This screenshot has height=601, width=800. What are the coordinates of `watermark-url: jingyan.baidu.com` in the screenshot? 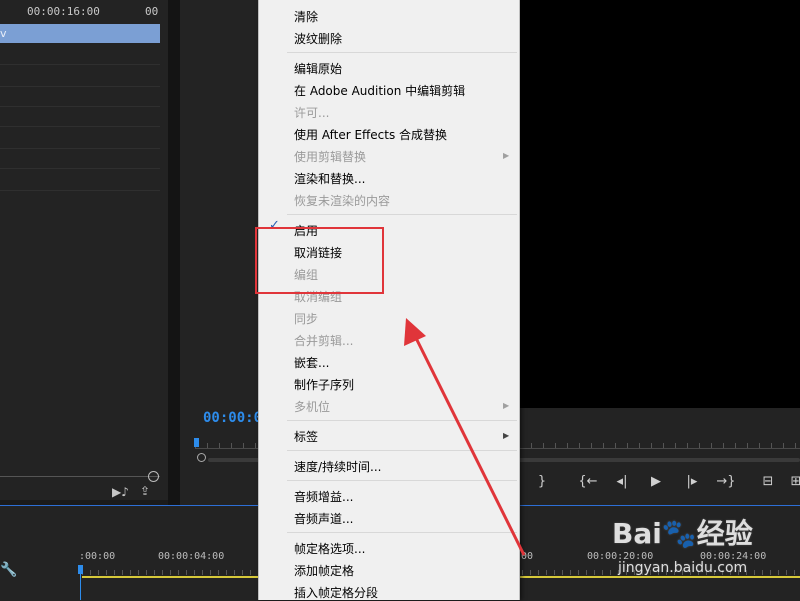 It's located at (683, 568).